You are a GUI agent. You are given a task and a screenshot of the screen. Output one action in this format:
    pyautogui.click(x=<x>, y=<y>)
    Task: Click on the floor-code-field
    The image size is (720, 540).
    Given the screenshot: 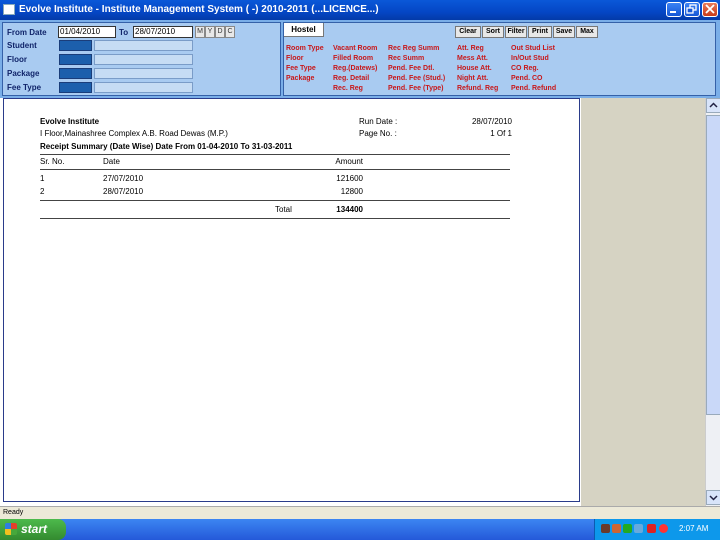 What is the action you would take?
    pyautogui.click(x=75, y=59)
    